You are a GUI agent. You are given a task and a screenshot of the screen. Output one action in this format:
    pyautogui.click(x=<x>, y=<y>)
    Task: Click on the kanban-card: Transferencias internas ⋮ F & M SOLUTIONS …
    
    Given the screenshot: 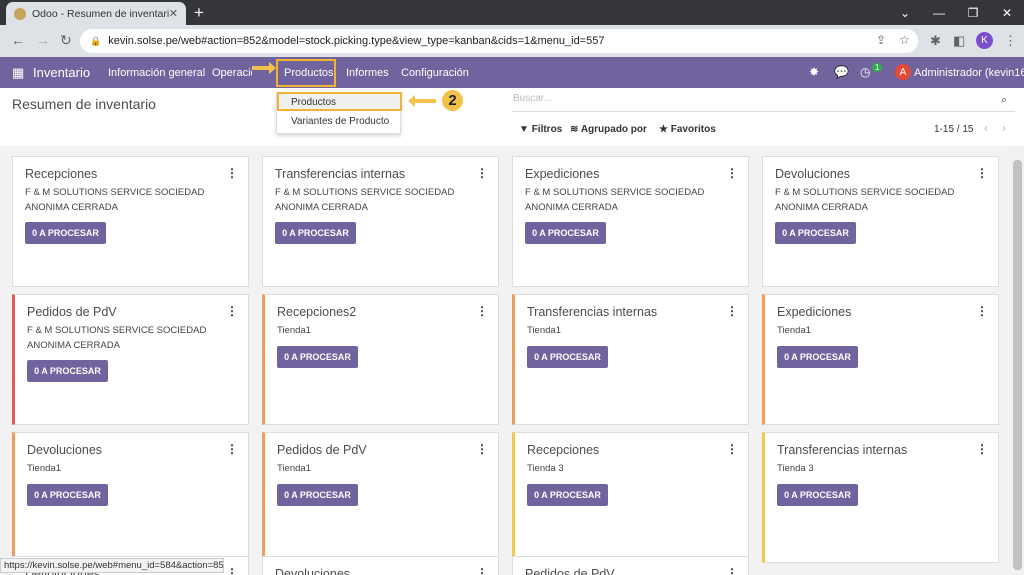 What is the action you would take?
    pyautogui.click(x=380, y=221)
    